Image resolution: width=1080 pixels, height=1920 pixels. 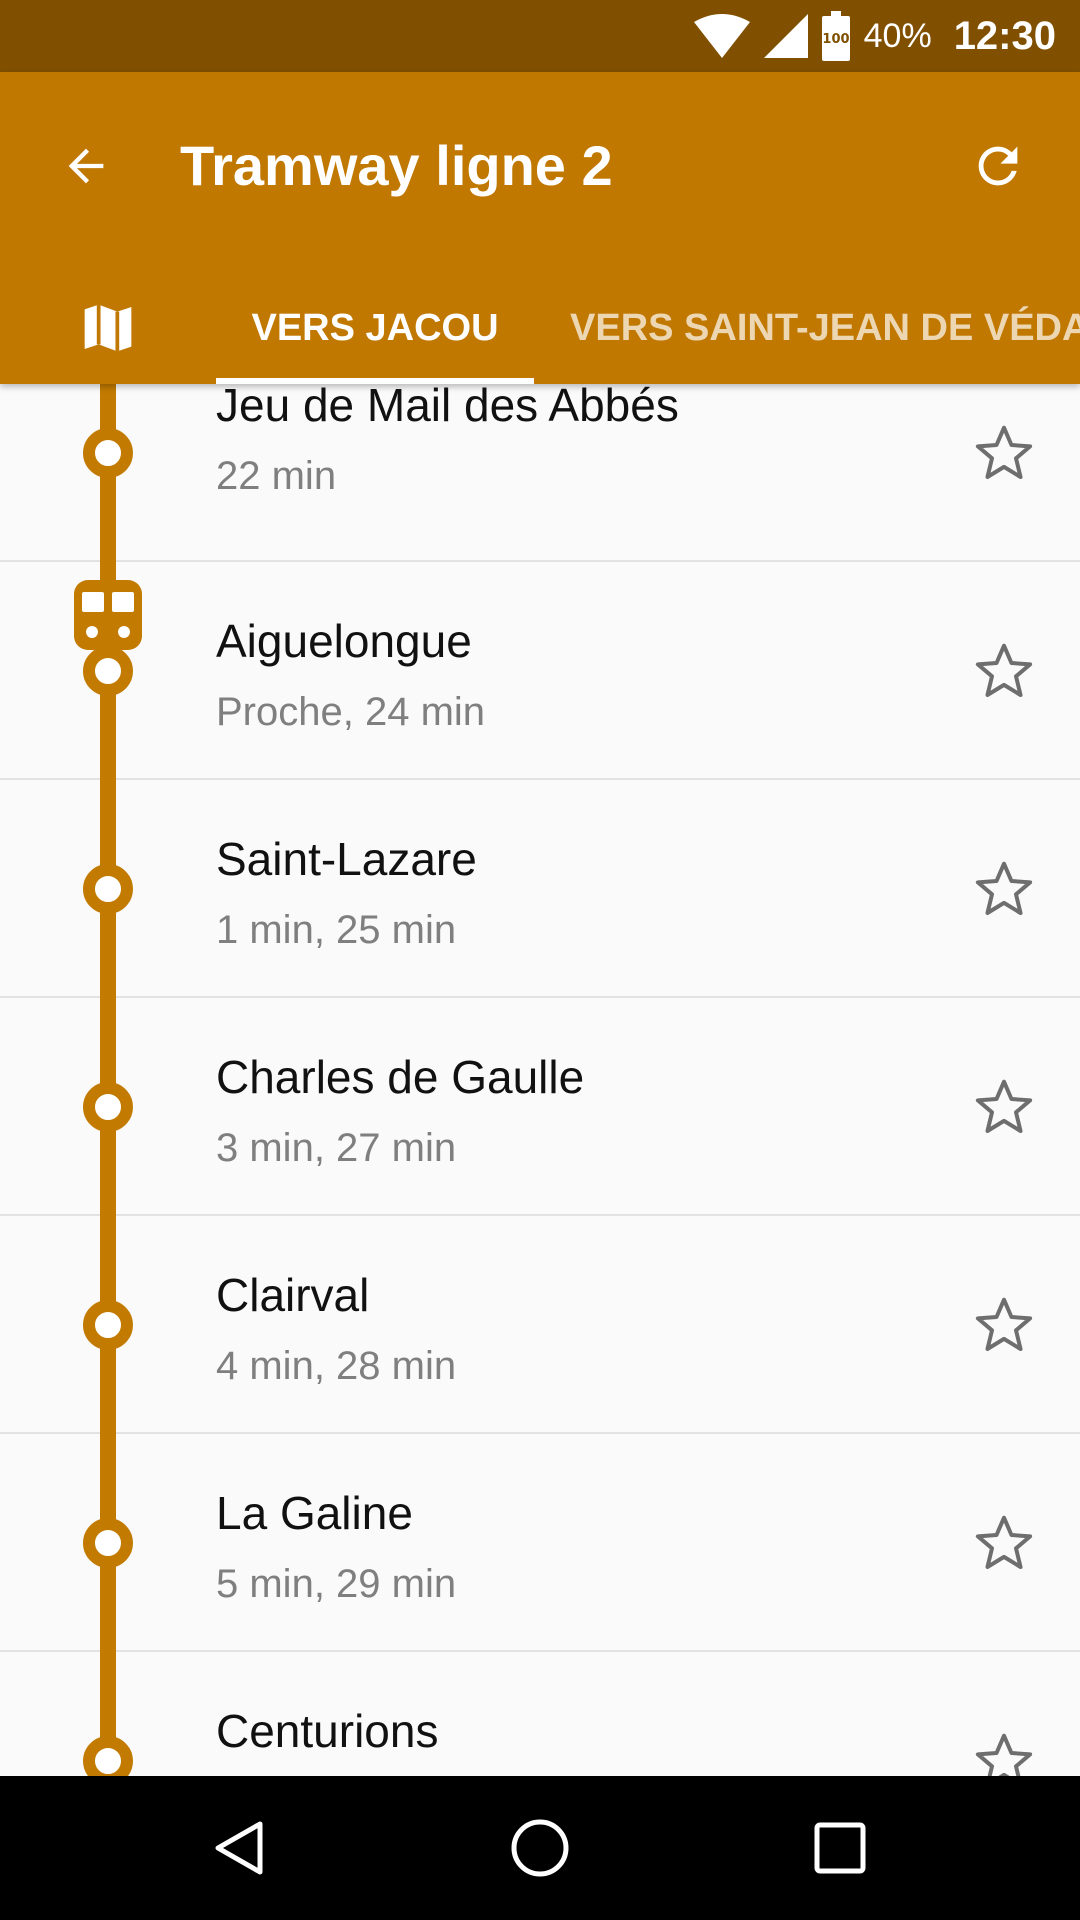 I want to click on svg-text: 100, so click(x=835, y=39).